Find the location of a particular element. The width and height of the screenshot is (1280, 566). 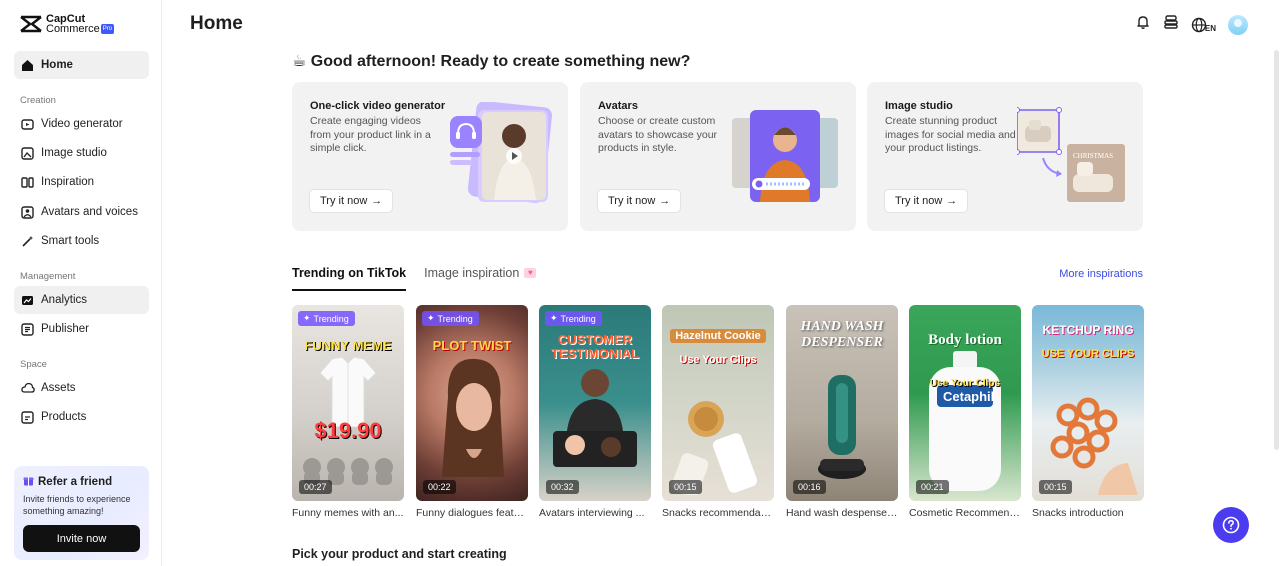

sidebar-item-label: Products is located at coordinates (64, 417).